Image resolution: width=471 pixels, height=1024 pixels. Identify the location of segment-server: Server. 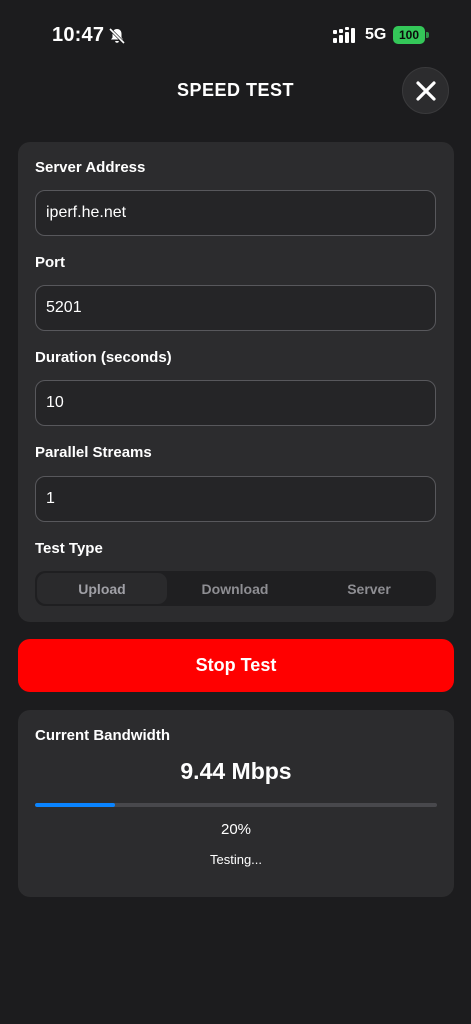
(369, 588).